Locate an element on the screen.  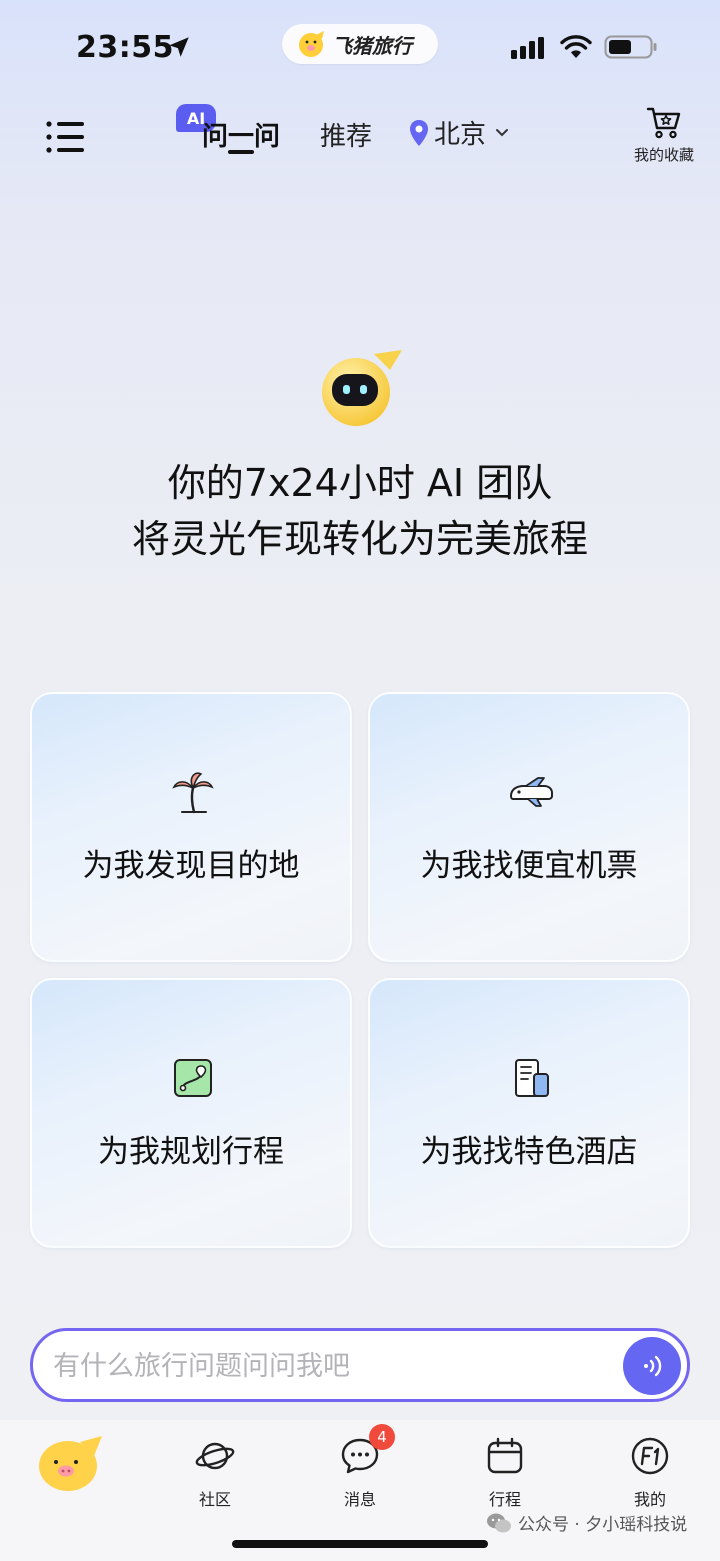
card-label: 为我规划行程 is located at coordinates (191, 1152).